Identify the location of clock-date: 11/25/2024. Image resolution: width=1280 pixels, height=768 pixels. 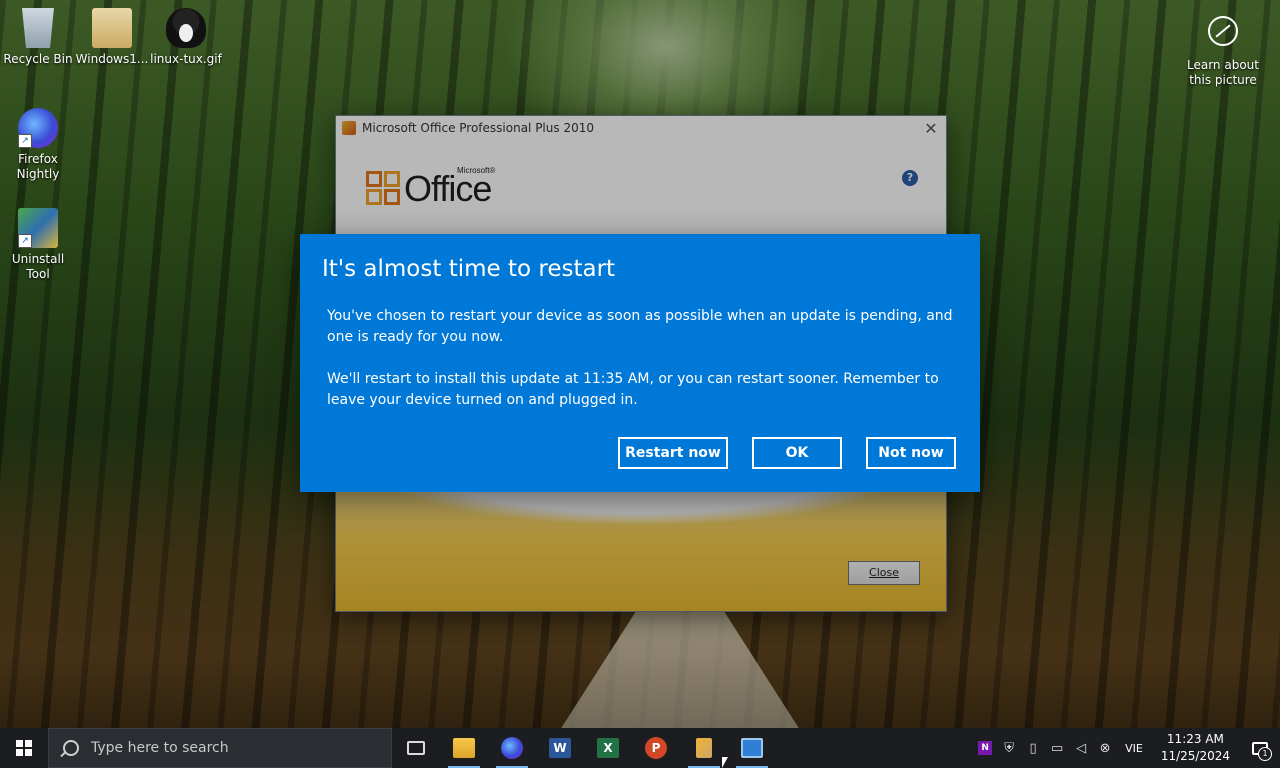
(1195, 756).